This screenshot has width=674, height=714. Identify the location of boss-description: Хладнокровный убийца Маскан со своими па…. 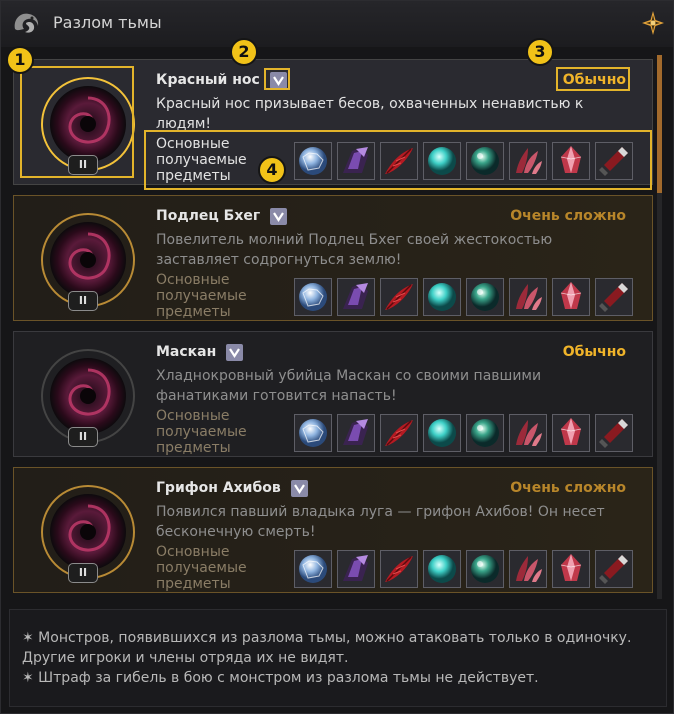
(349, 386).